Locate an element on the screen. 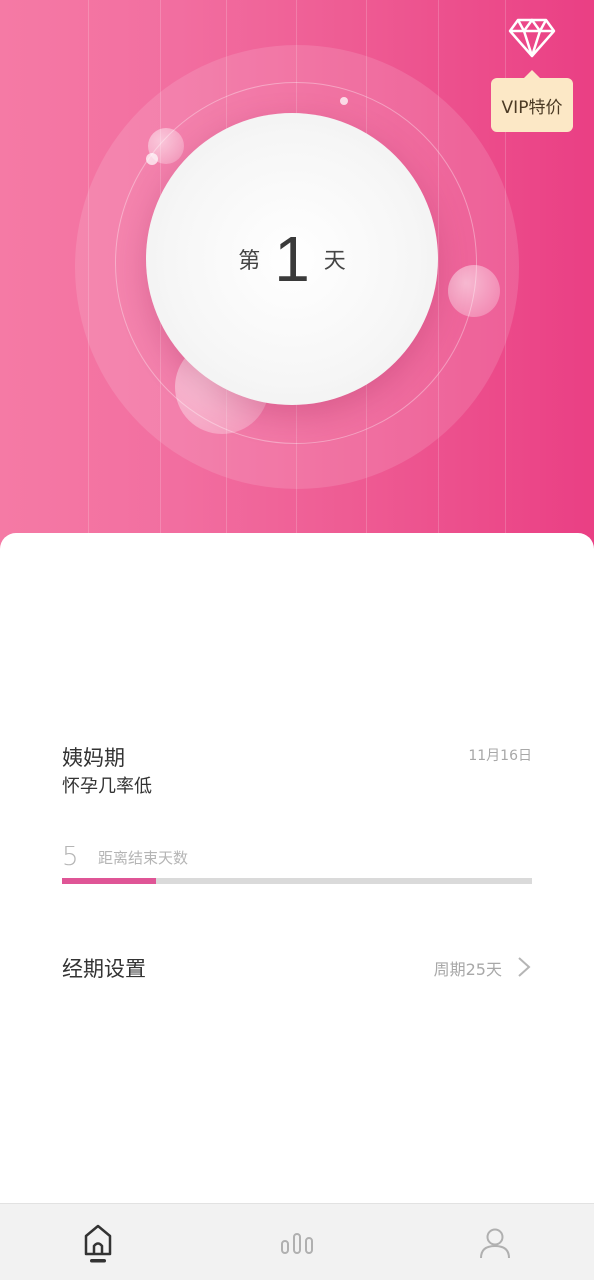 This screenshot has height=1280, width=594. diamond-icon is located at coordinates (532, 38).